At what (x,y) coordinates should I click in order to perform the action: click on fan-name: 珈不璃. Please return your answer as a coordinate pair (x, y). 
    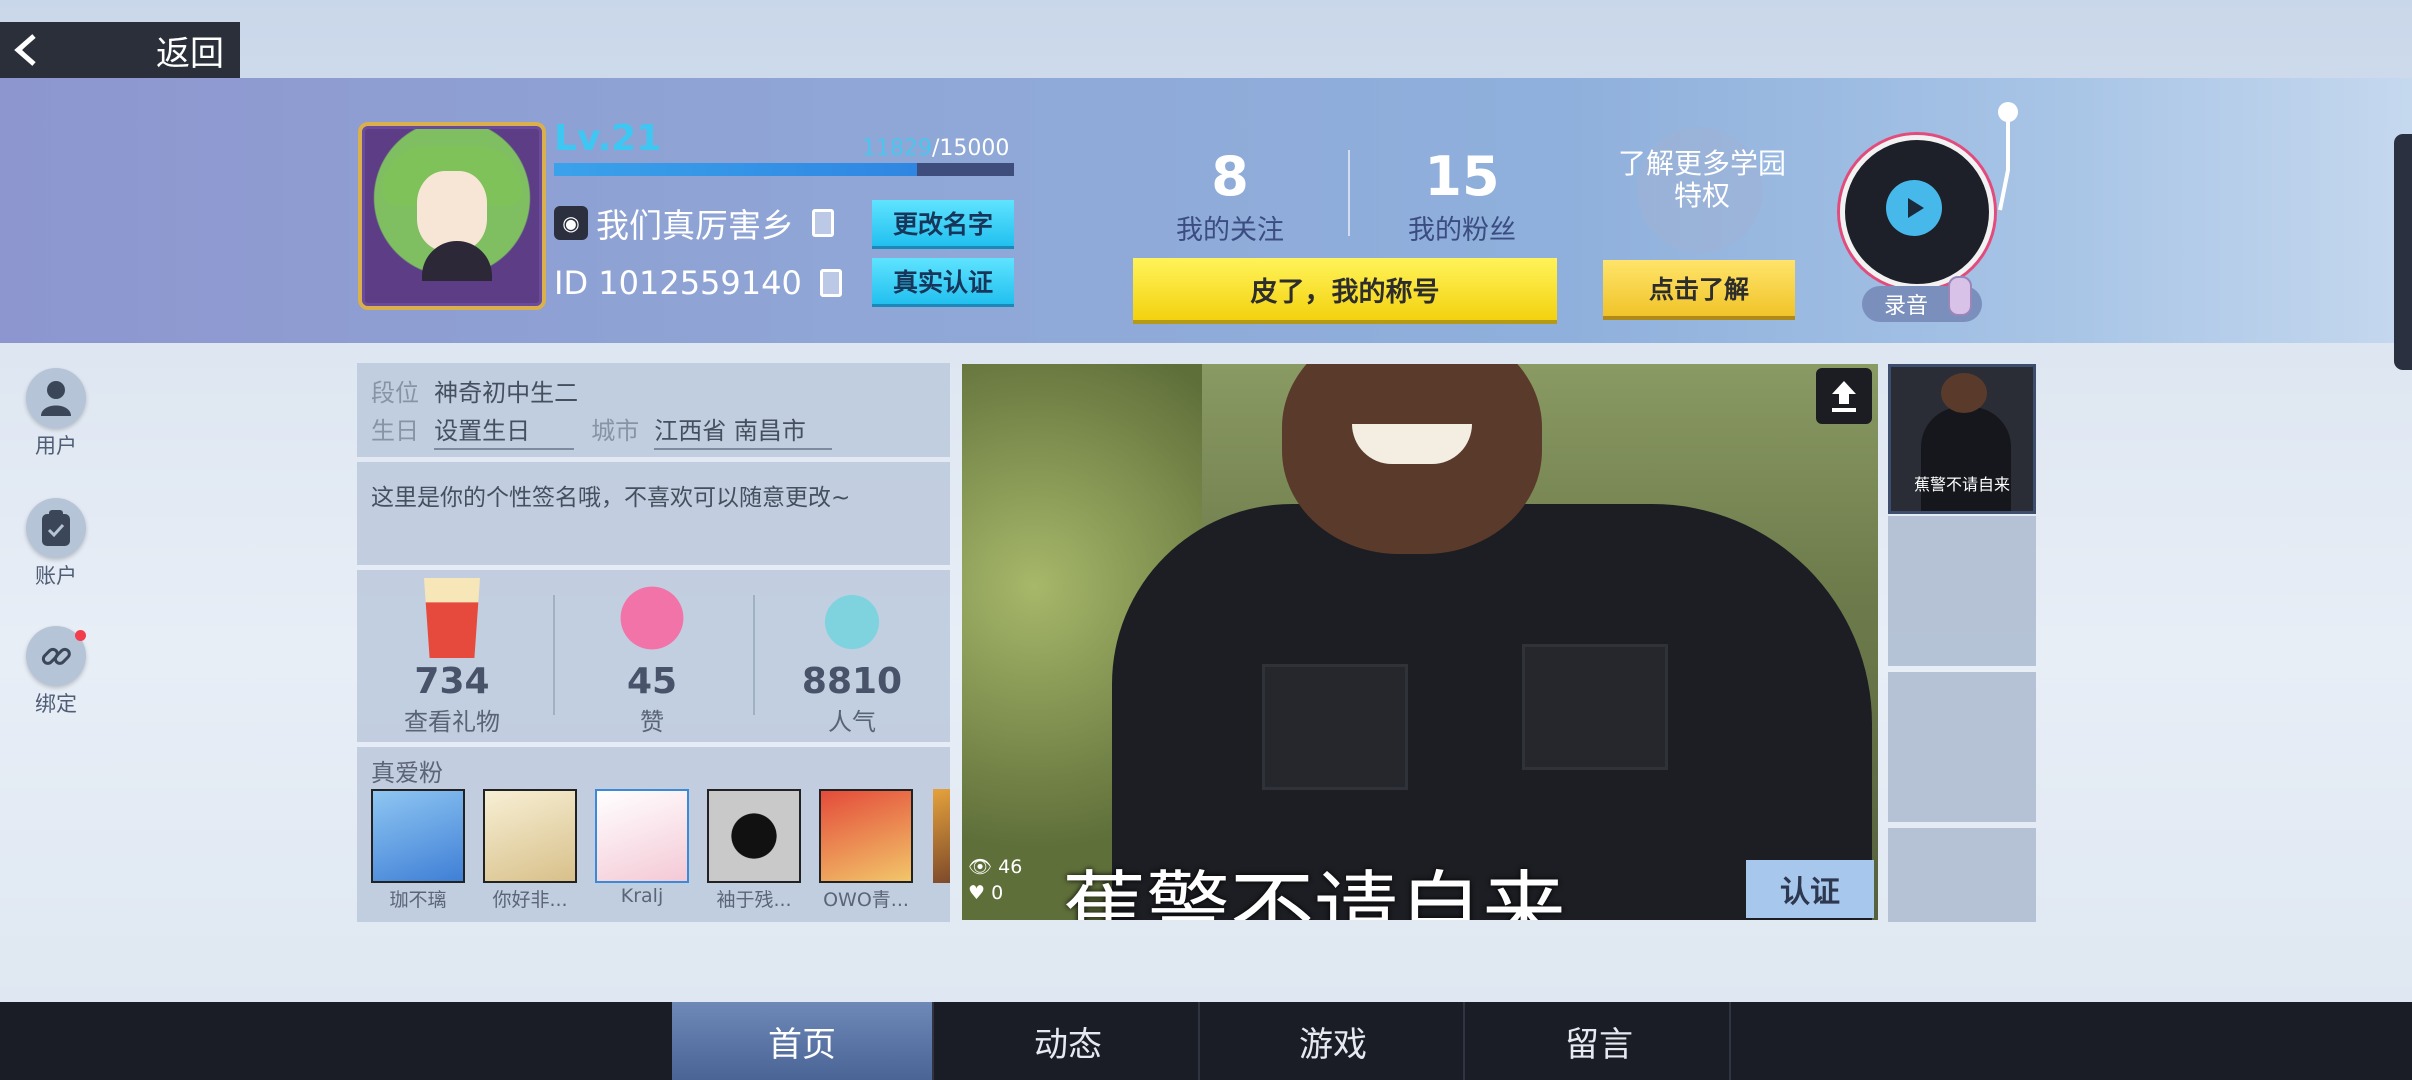
    Looking at the image, I should click on (418, 900).